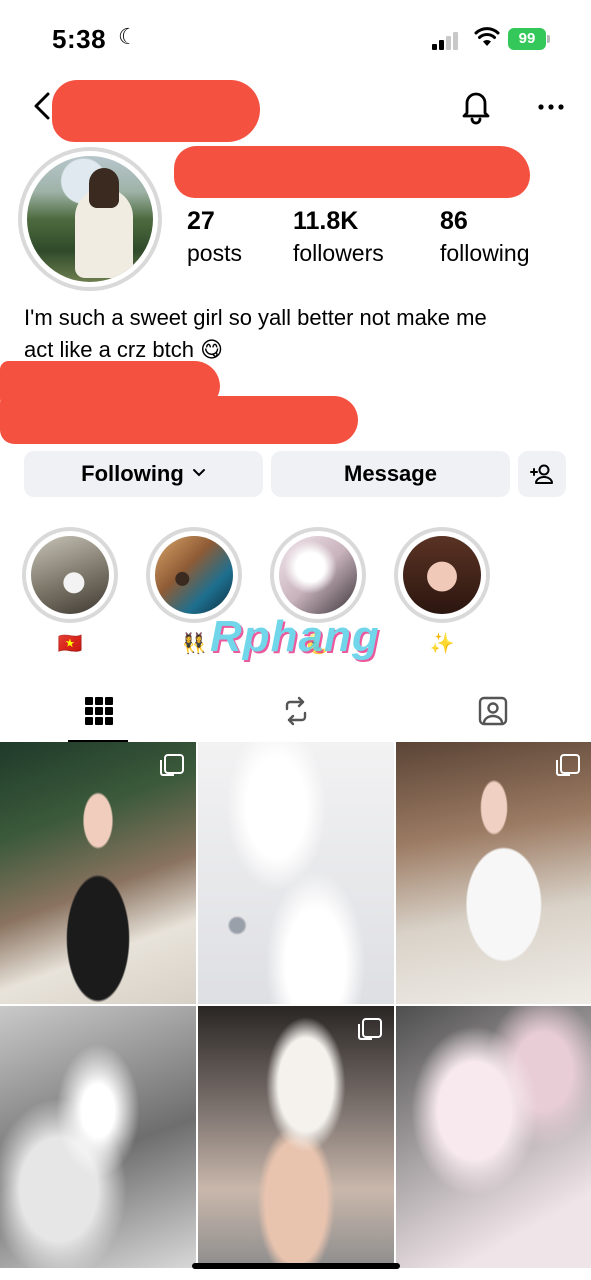  I want to click on suggest-users-button, so click(542, 474).